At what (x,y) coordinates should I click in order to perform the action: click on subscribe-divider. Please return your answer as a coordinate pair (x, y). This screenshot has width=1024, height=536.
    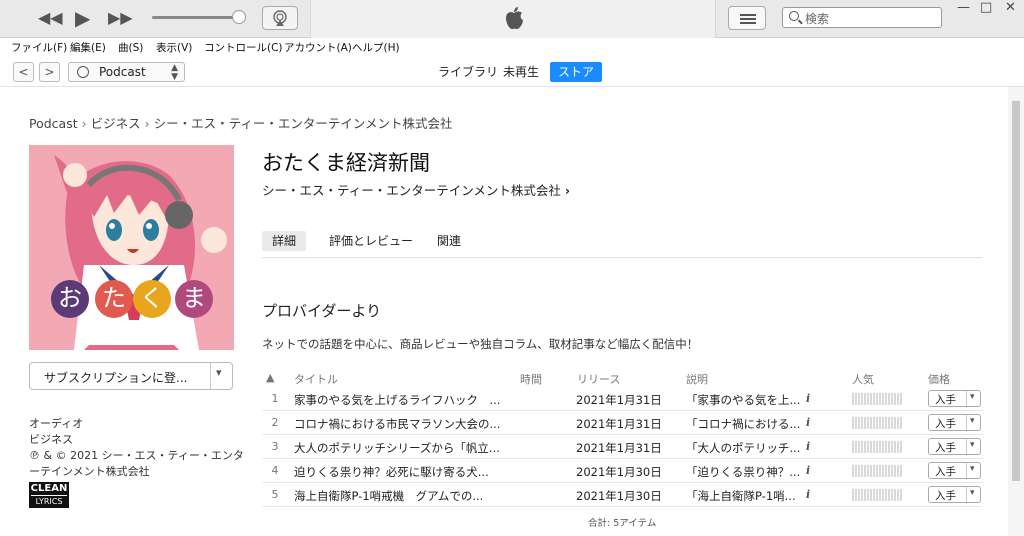
    Looking at the image, I should click on (210, 376).